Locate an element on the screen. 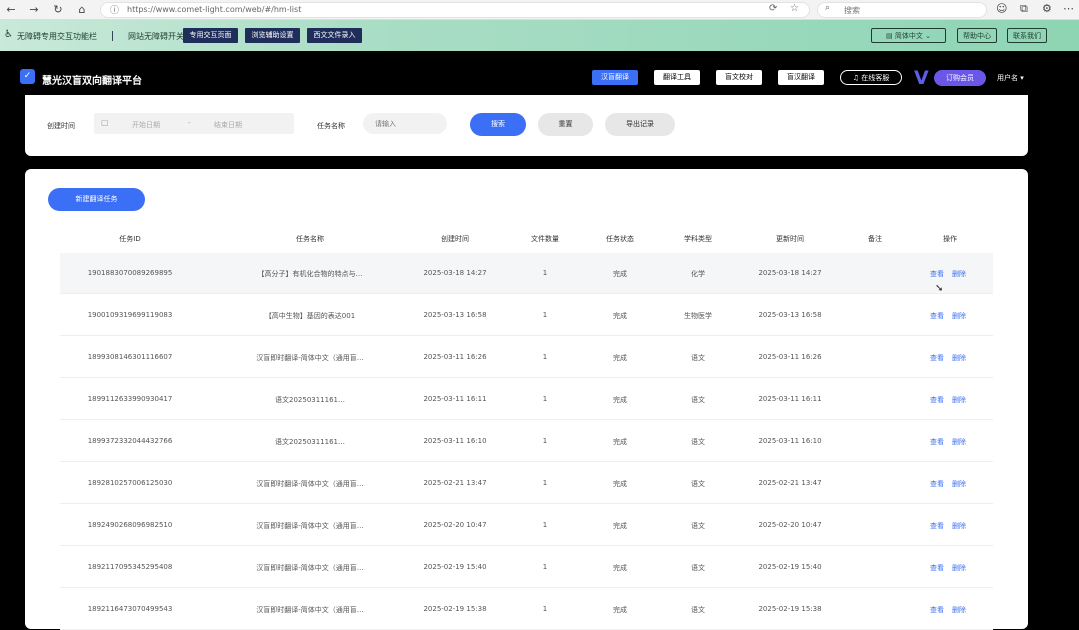 Image resolution: width=1079 pixels, height=630 pixels. cell-task-name: 【高中生物】基因的表达001 is located at coordinates (310, 316).